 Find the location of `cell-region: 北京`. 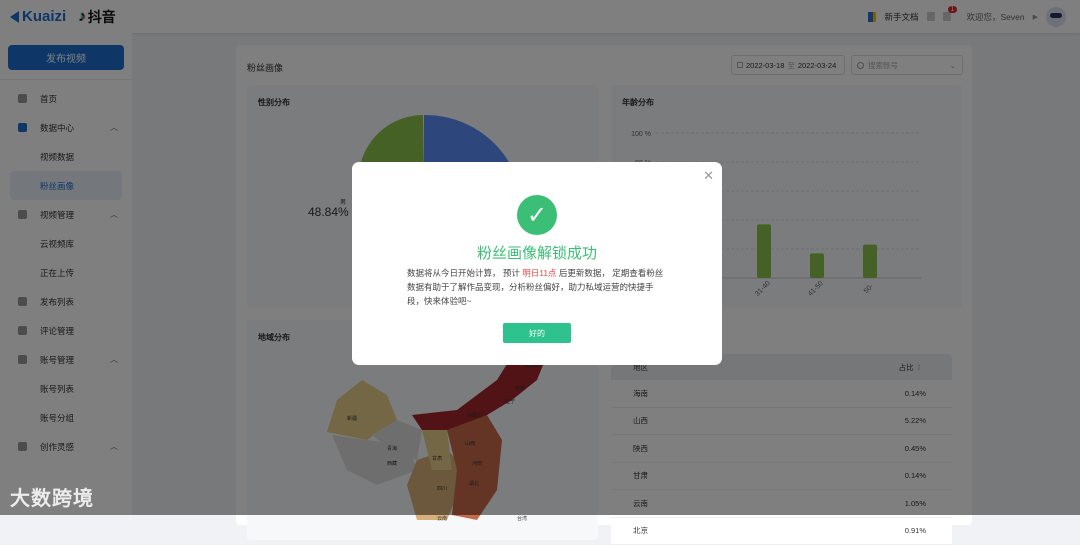

cell-region: 北京 is located at coordinates (640, 530).